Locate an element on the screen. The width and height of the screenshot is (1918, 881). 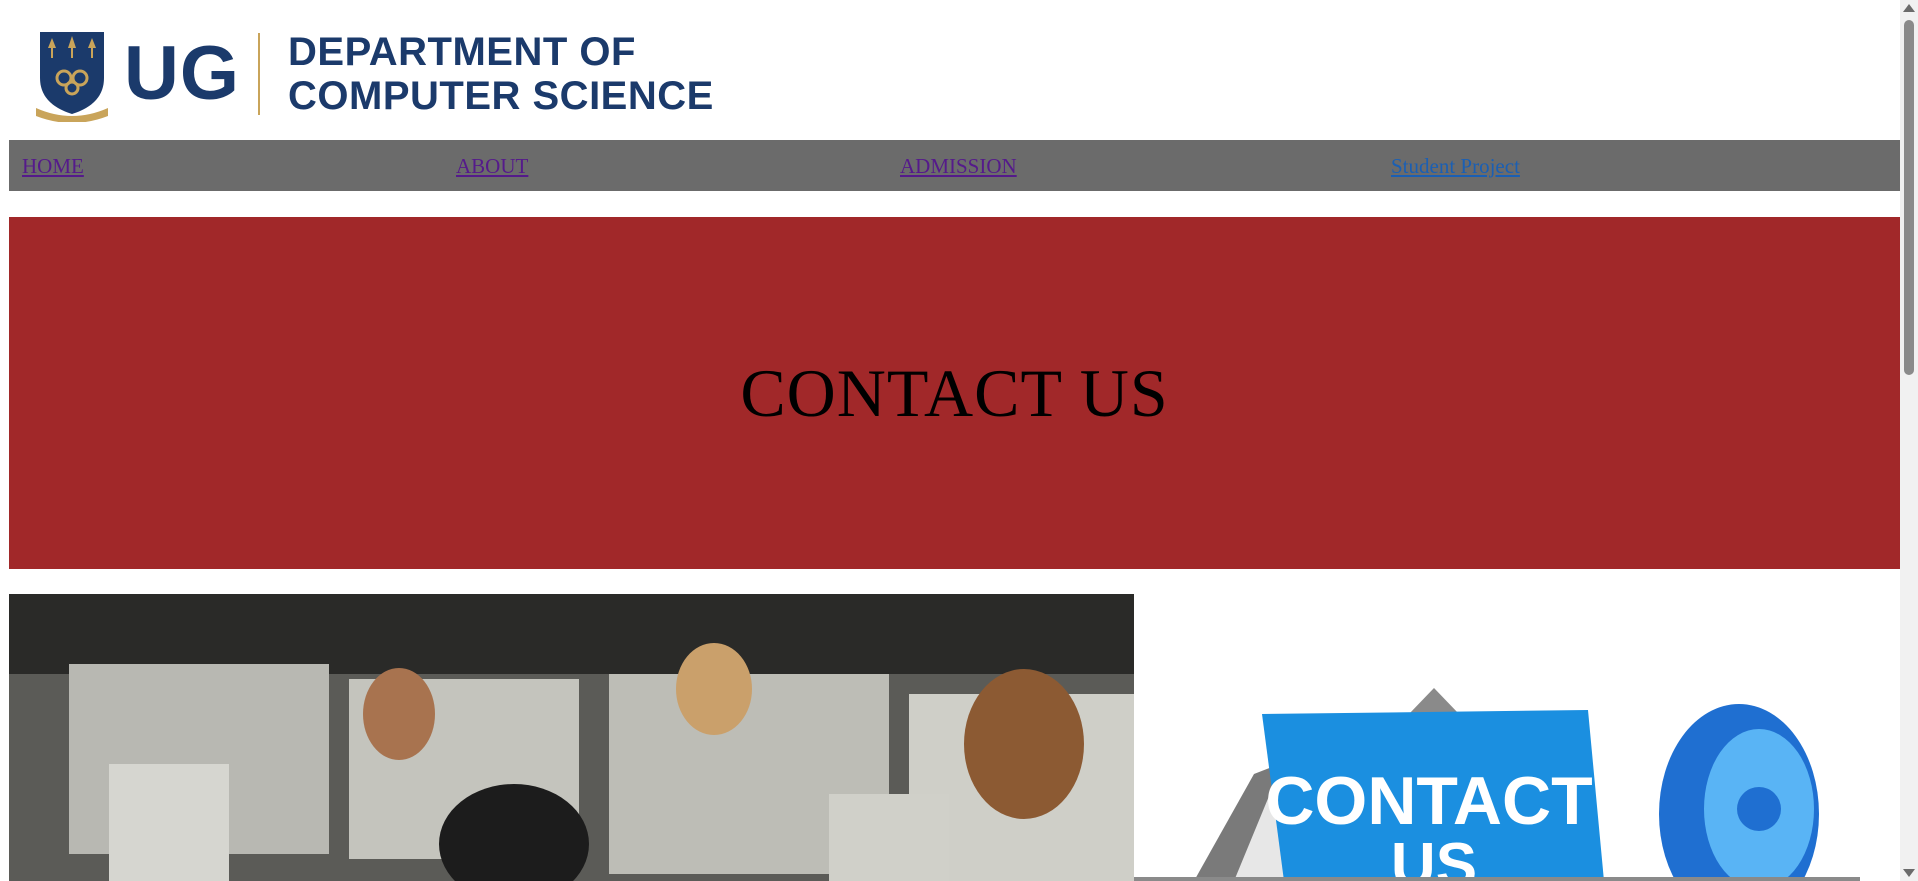
department-logo: UG DEPARTMENT OF COMPUTER SCIENCE is located at coordinates (374, 74).